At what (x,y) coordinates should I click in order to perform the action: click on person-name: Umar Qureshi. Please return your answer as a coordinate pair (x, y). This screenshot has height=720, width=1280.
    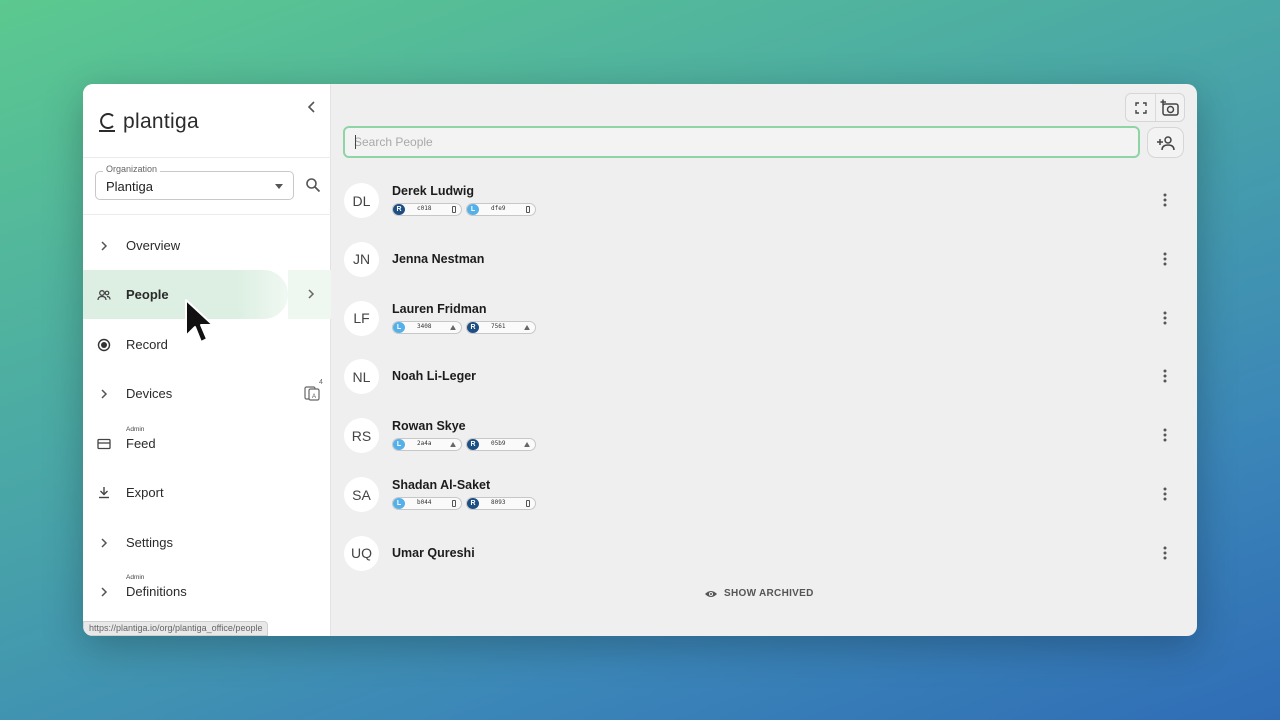
    Looking at the image, I should click on (433, 553).